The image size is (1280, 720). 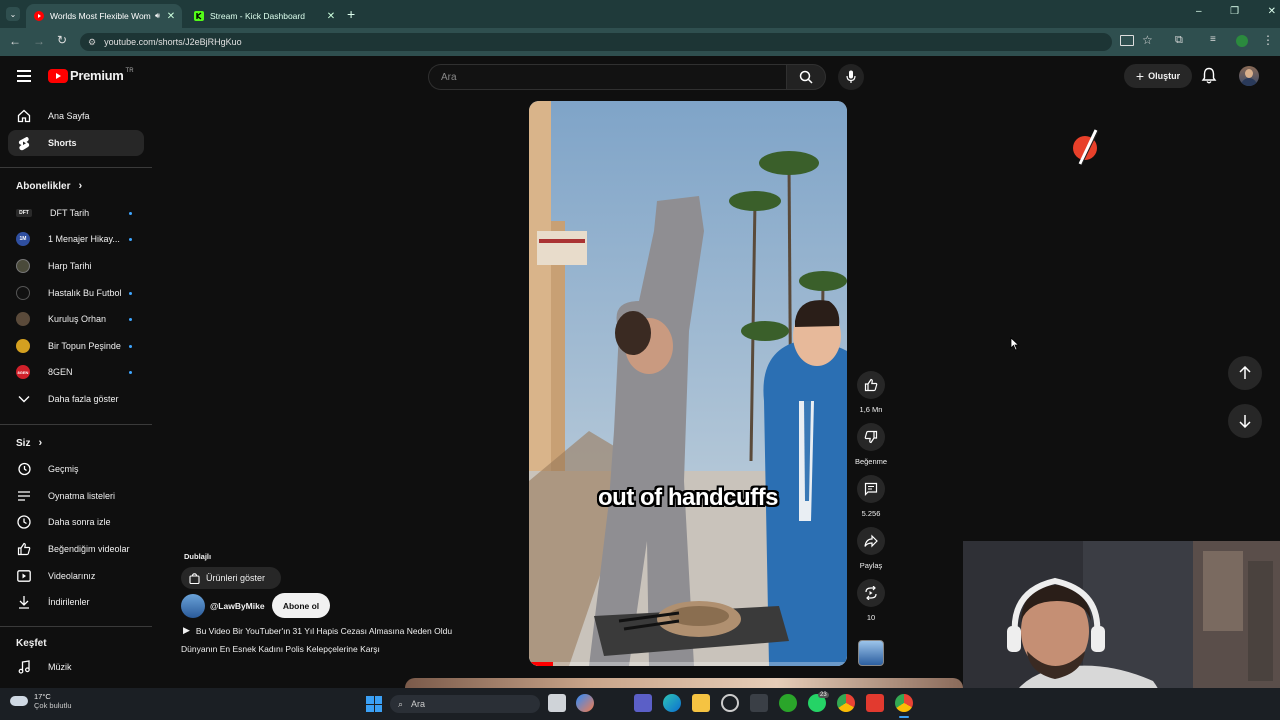 What do you see at coordinates (585, 703) in the screenshot?
I see `copilot-icon` at bounding box center [585, 703].